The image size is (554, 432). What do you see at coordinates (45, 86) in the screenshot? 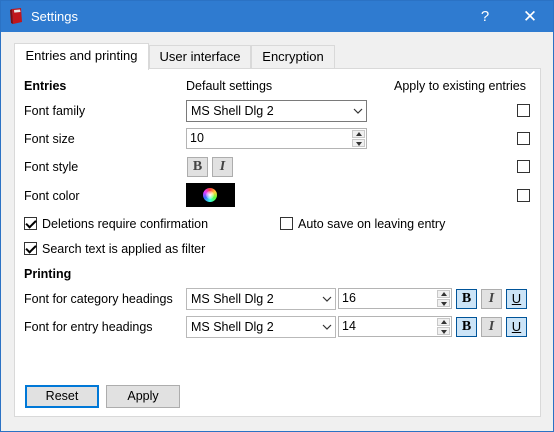
I see `entries-heading: Entries` at bounding box center [45, 86].